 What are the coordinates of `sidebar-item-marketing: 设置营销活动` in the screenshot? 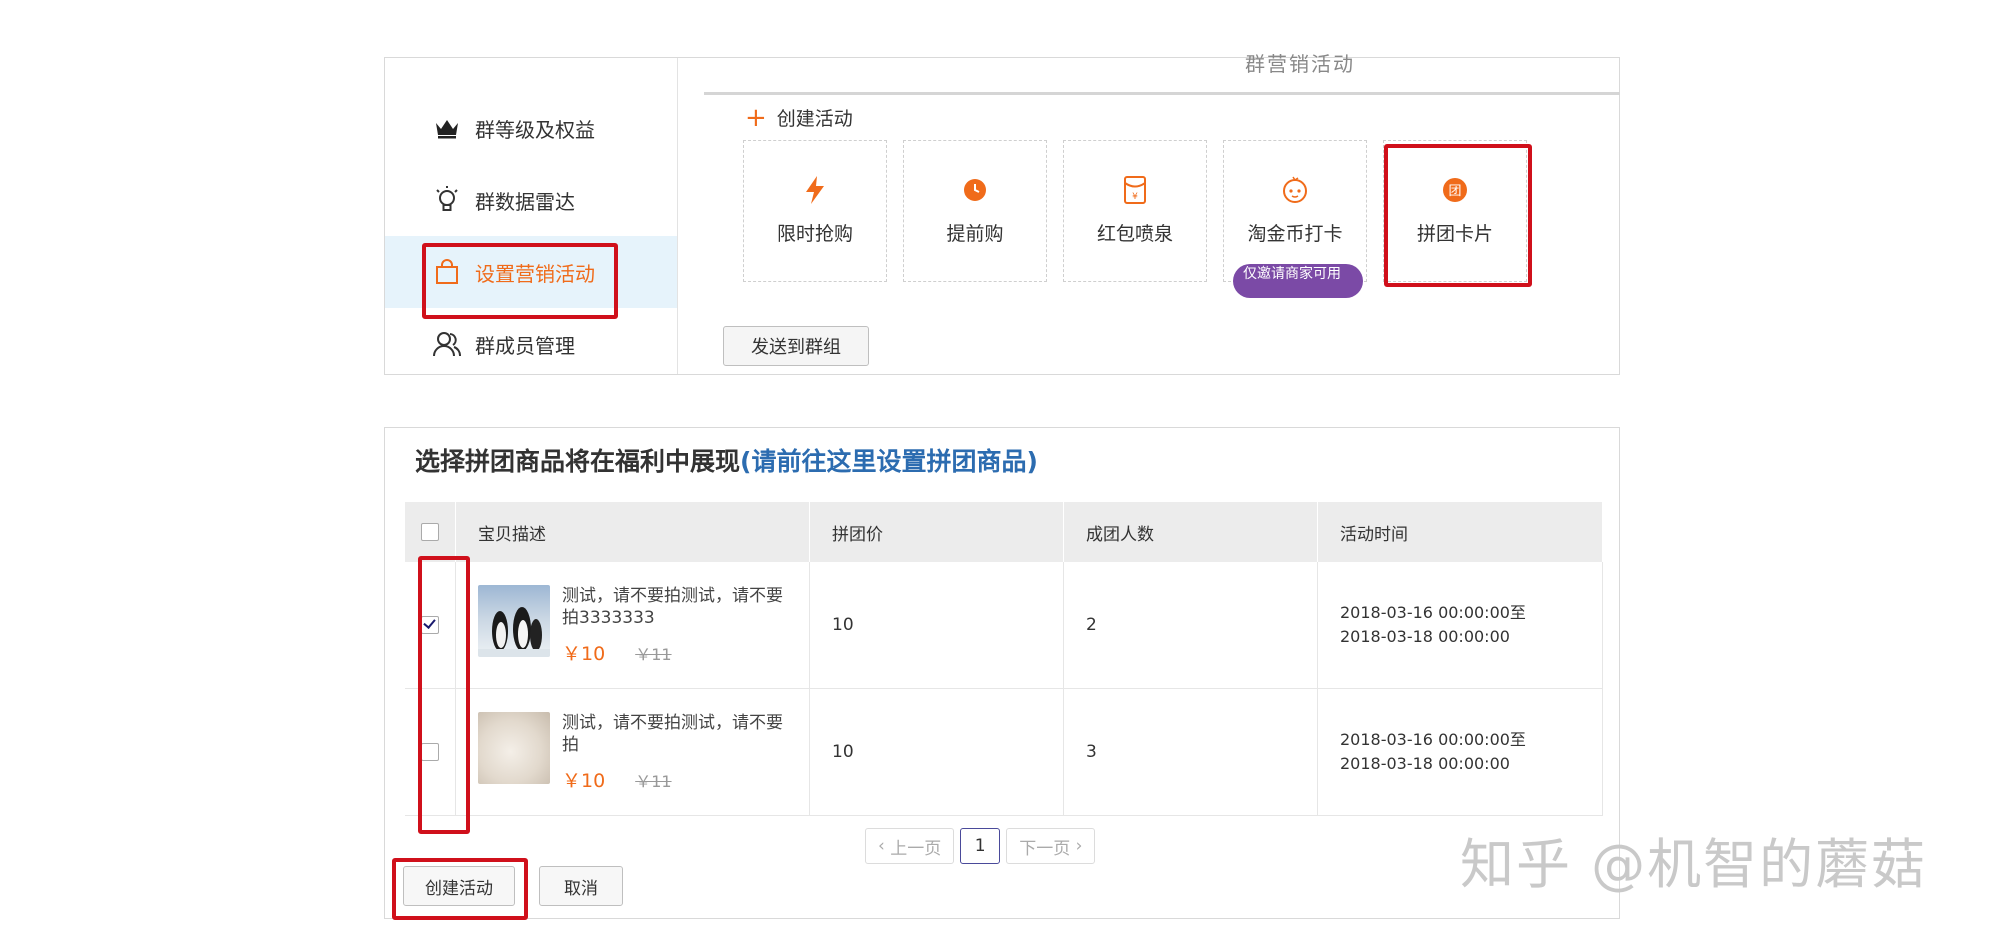 It's located at (531, 272).